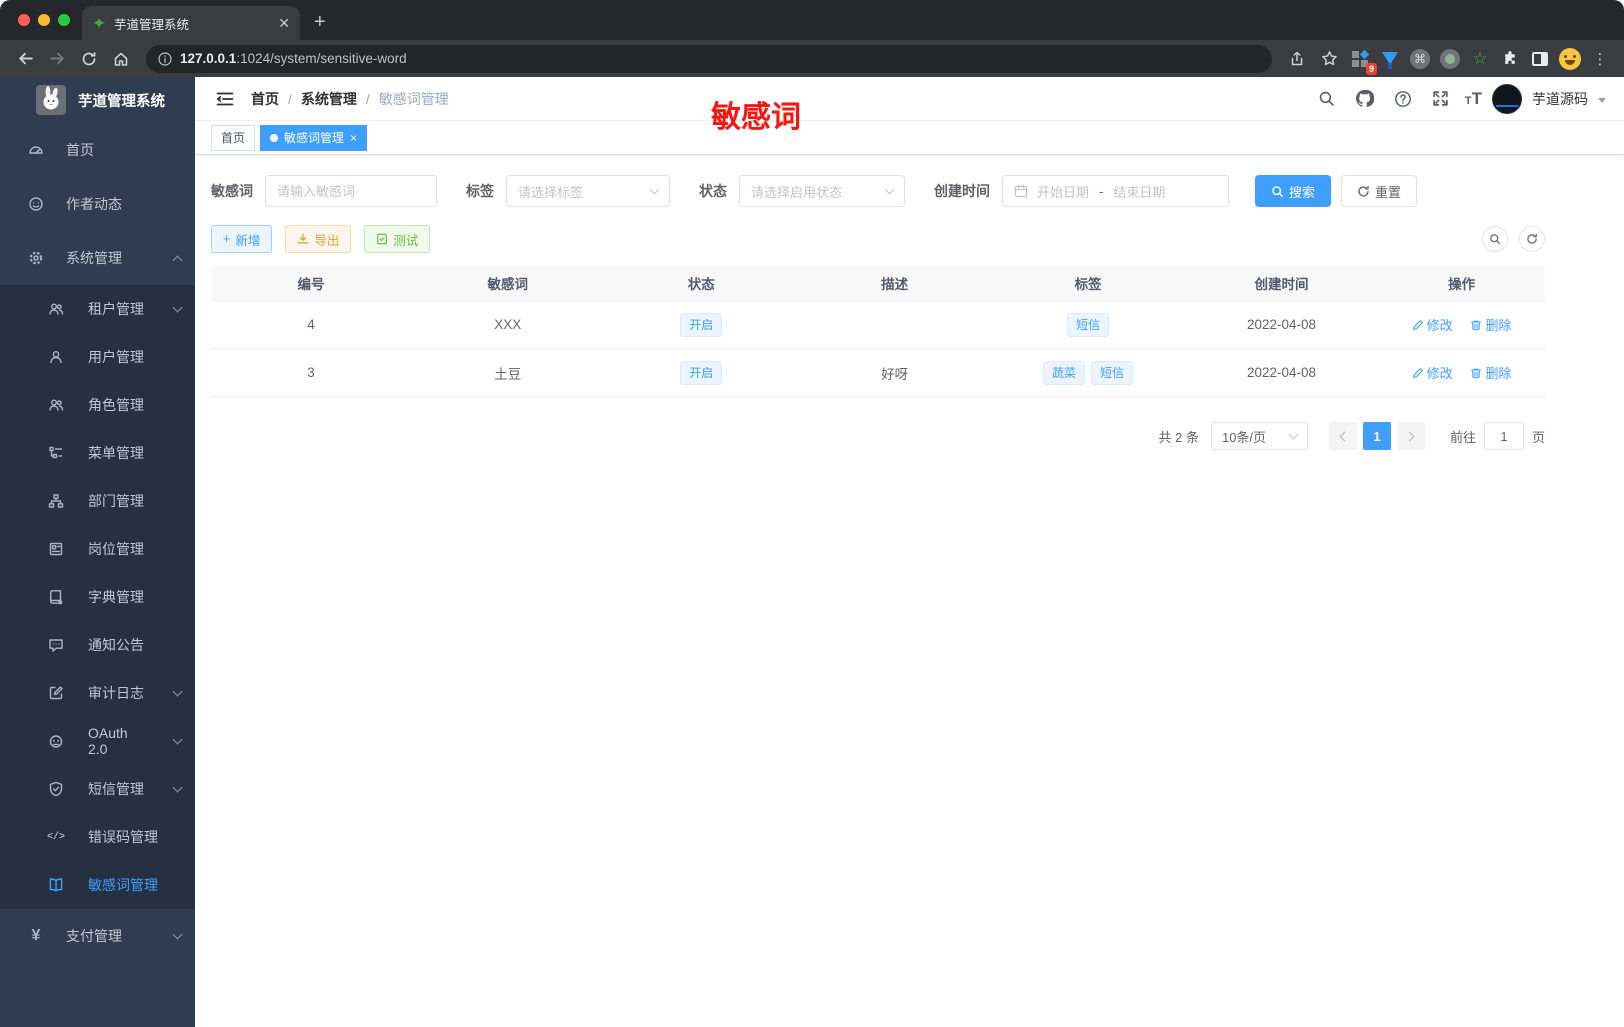 Image resolution: width=1624 pixels, height=1027 pixels. What do you see at coordinates (97, 204) in the screenshot?
I see `sidebar-item-author-news: 作者动态` at bounding box center [97, 204].